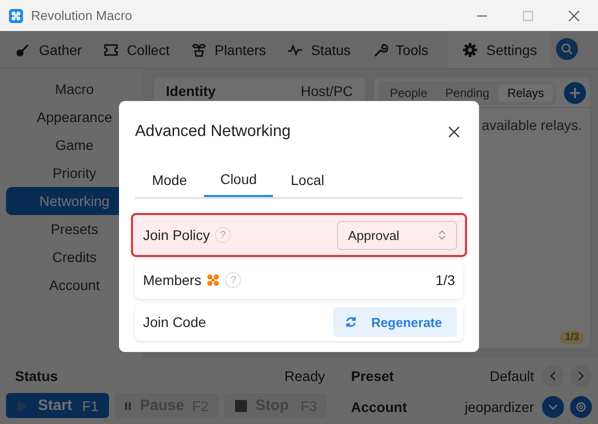  What do you see at coordinates (54, 49) in the screenshot?
I see `nav-tab: Gather` at bounding box center [54, 49].